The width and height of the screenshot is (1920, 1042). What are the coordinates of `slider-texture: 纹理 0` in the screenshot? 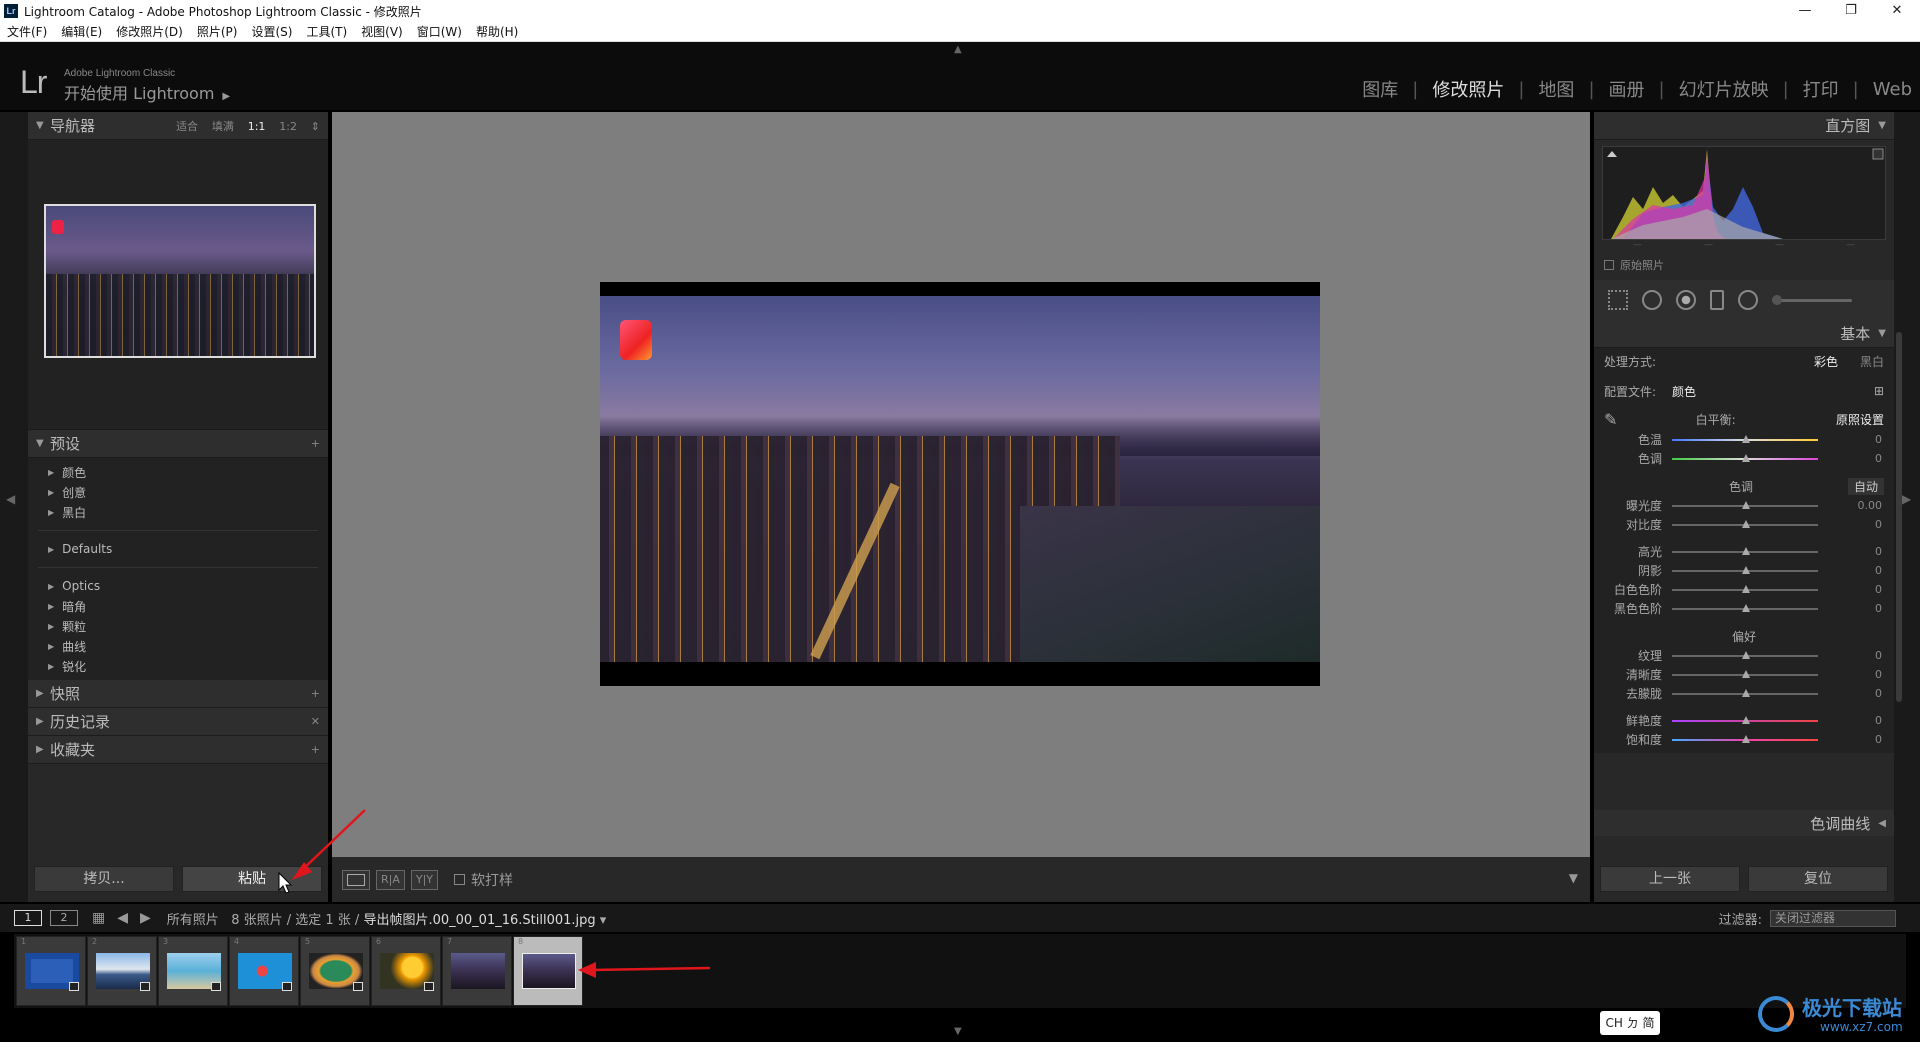 It's located at (1744, 655).